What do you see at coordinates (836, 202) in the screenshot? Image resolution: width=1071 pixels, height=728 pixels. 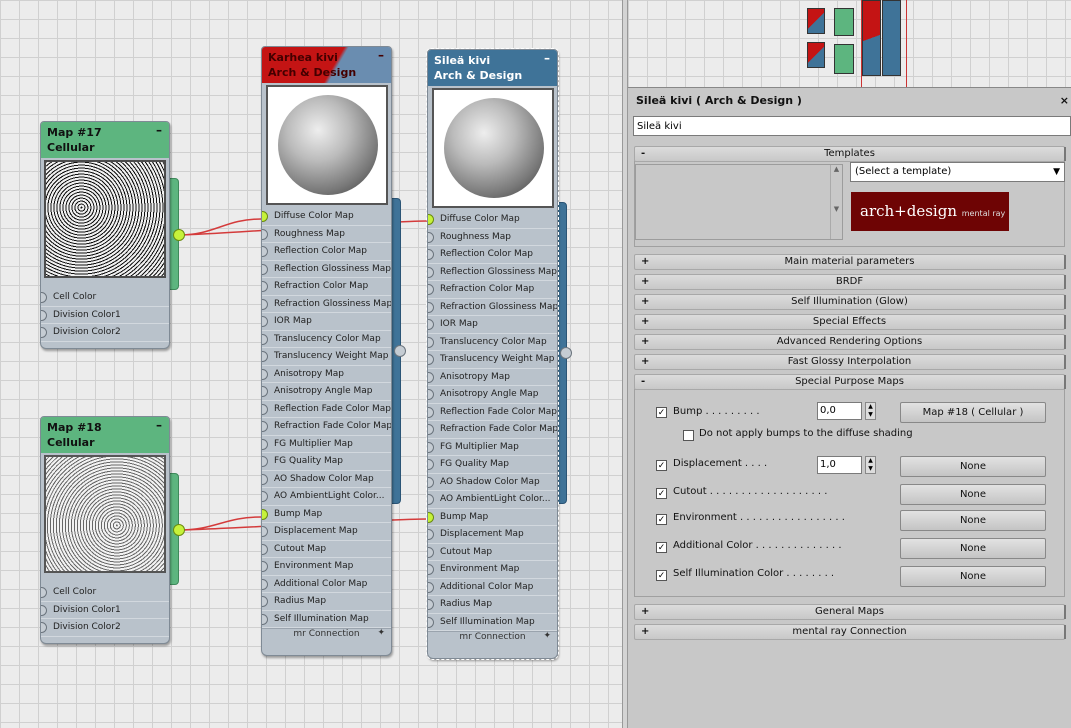 I see `scrollbar: ▲ ▼` at bounding box center [836, 202].